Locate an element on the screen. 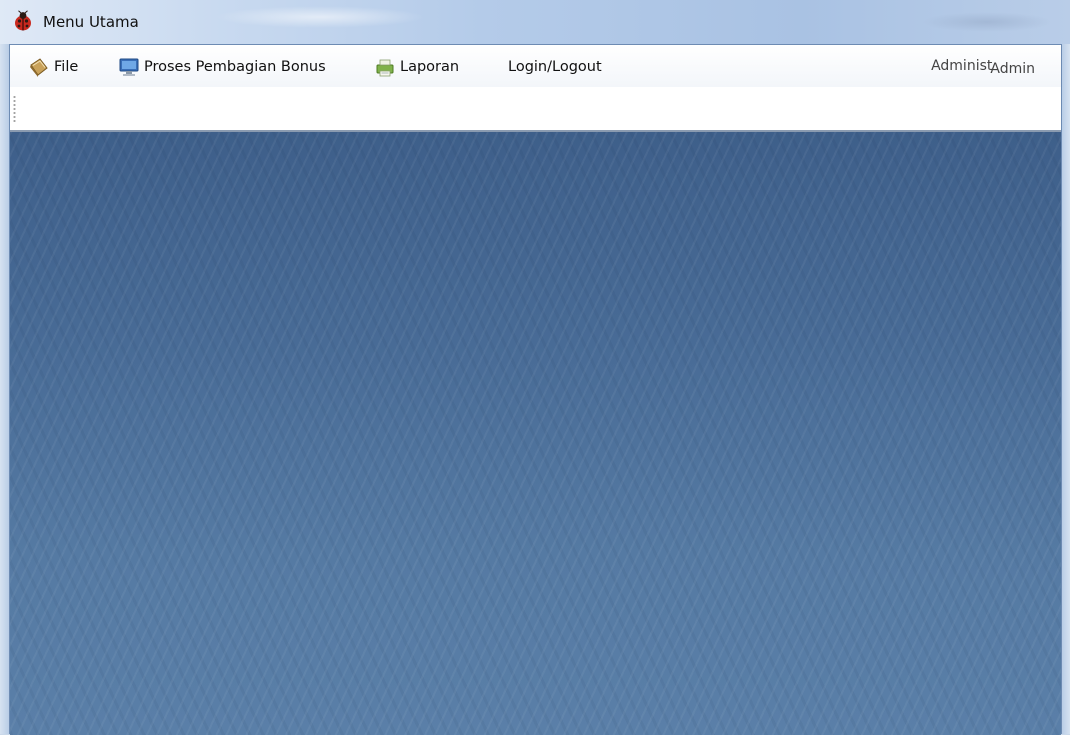 The image size is (1070, 735). menu-laporan: Laporan is located at coordinates (416, 67).